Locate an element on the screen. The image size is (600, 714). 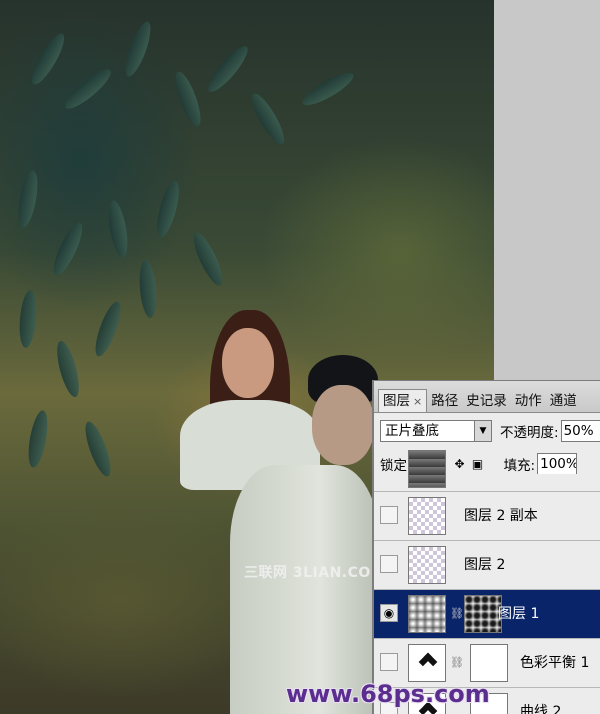
face is located at coordinates (343, 425).